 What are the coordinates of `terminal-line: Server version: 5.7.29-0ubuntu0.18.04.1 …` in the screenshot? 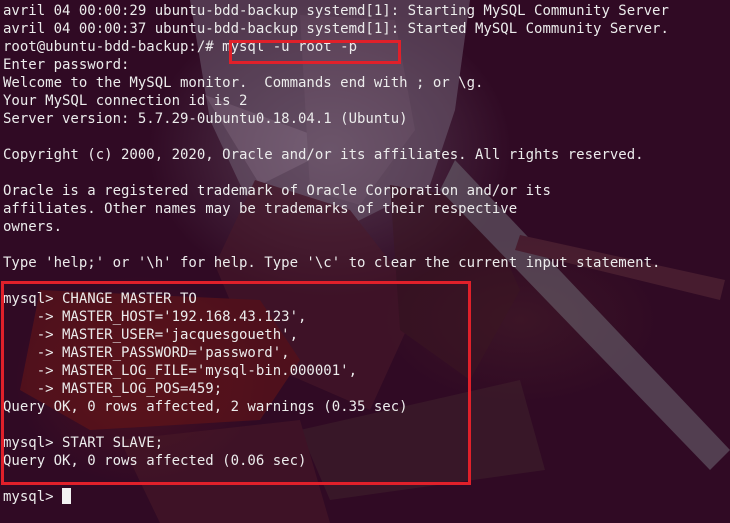 It's located at (205, 119).